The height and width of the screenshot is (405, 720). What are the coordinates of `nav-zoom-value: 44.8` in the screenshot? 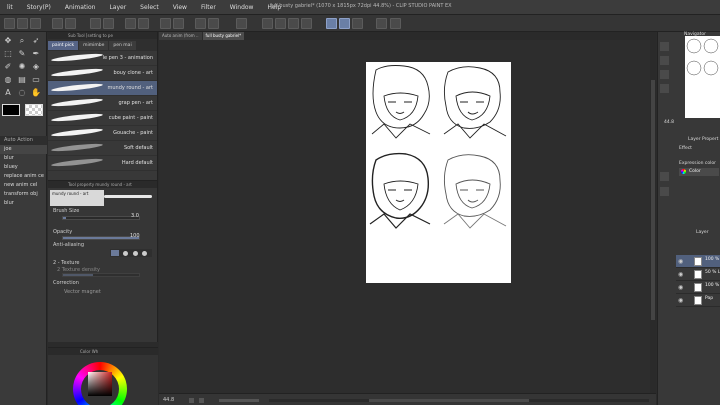 It's located at (669, 122).